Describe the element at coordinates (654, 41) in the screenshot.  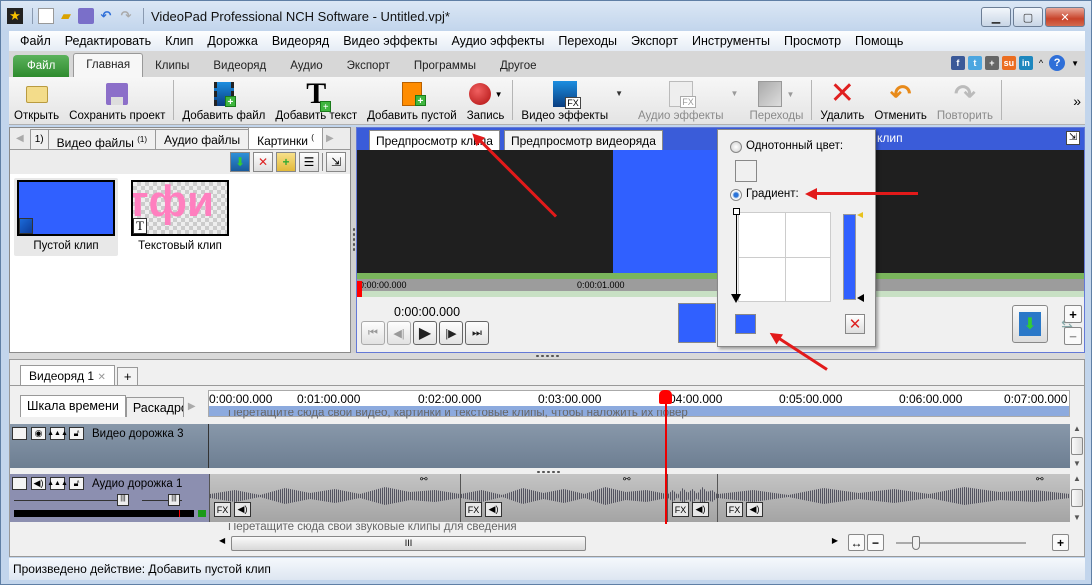
I see `menu-export: Экспорт` at that location.